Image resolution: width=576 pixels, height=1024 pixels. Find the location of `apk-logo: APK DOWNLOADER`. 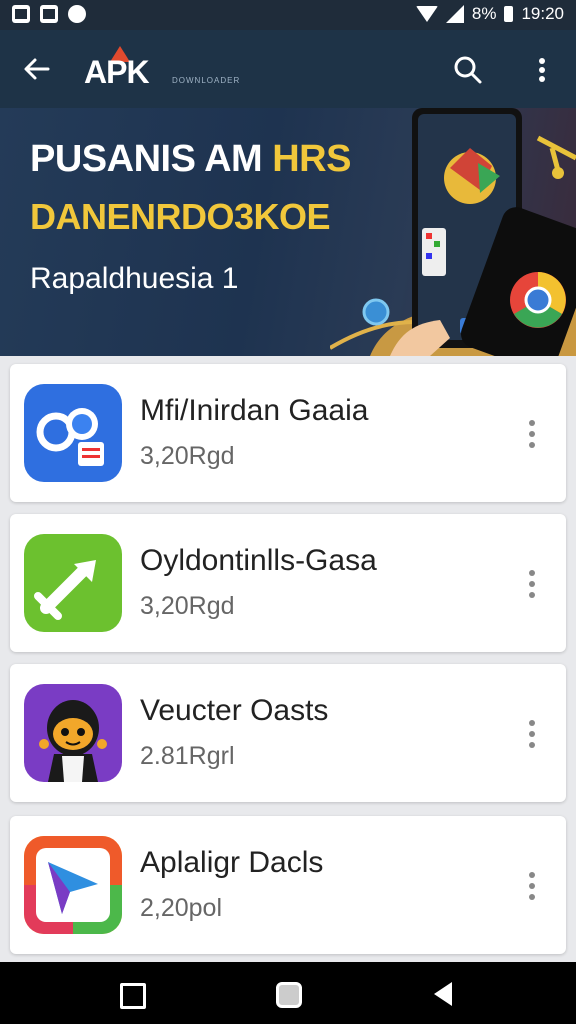

apk-logo: APK DOWNLOADER is located at coordinates (161, 69).